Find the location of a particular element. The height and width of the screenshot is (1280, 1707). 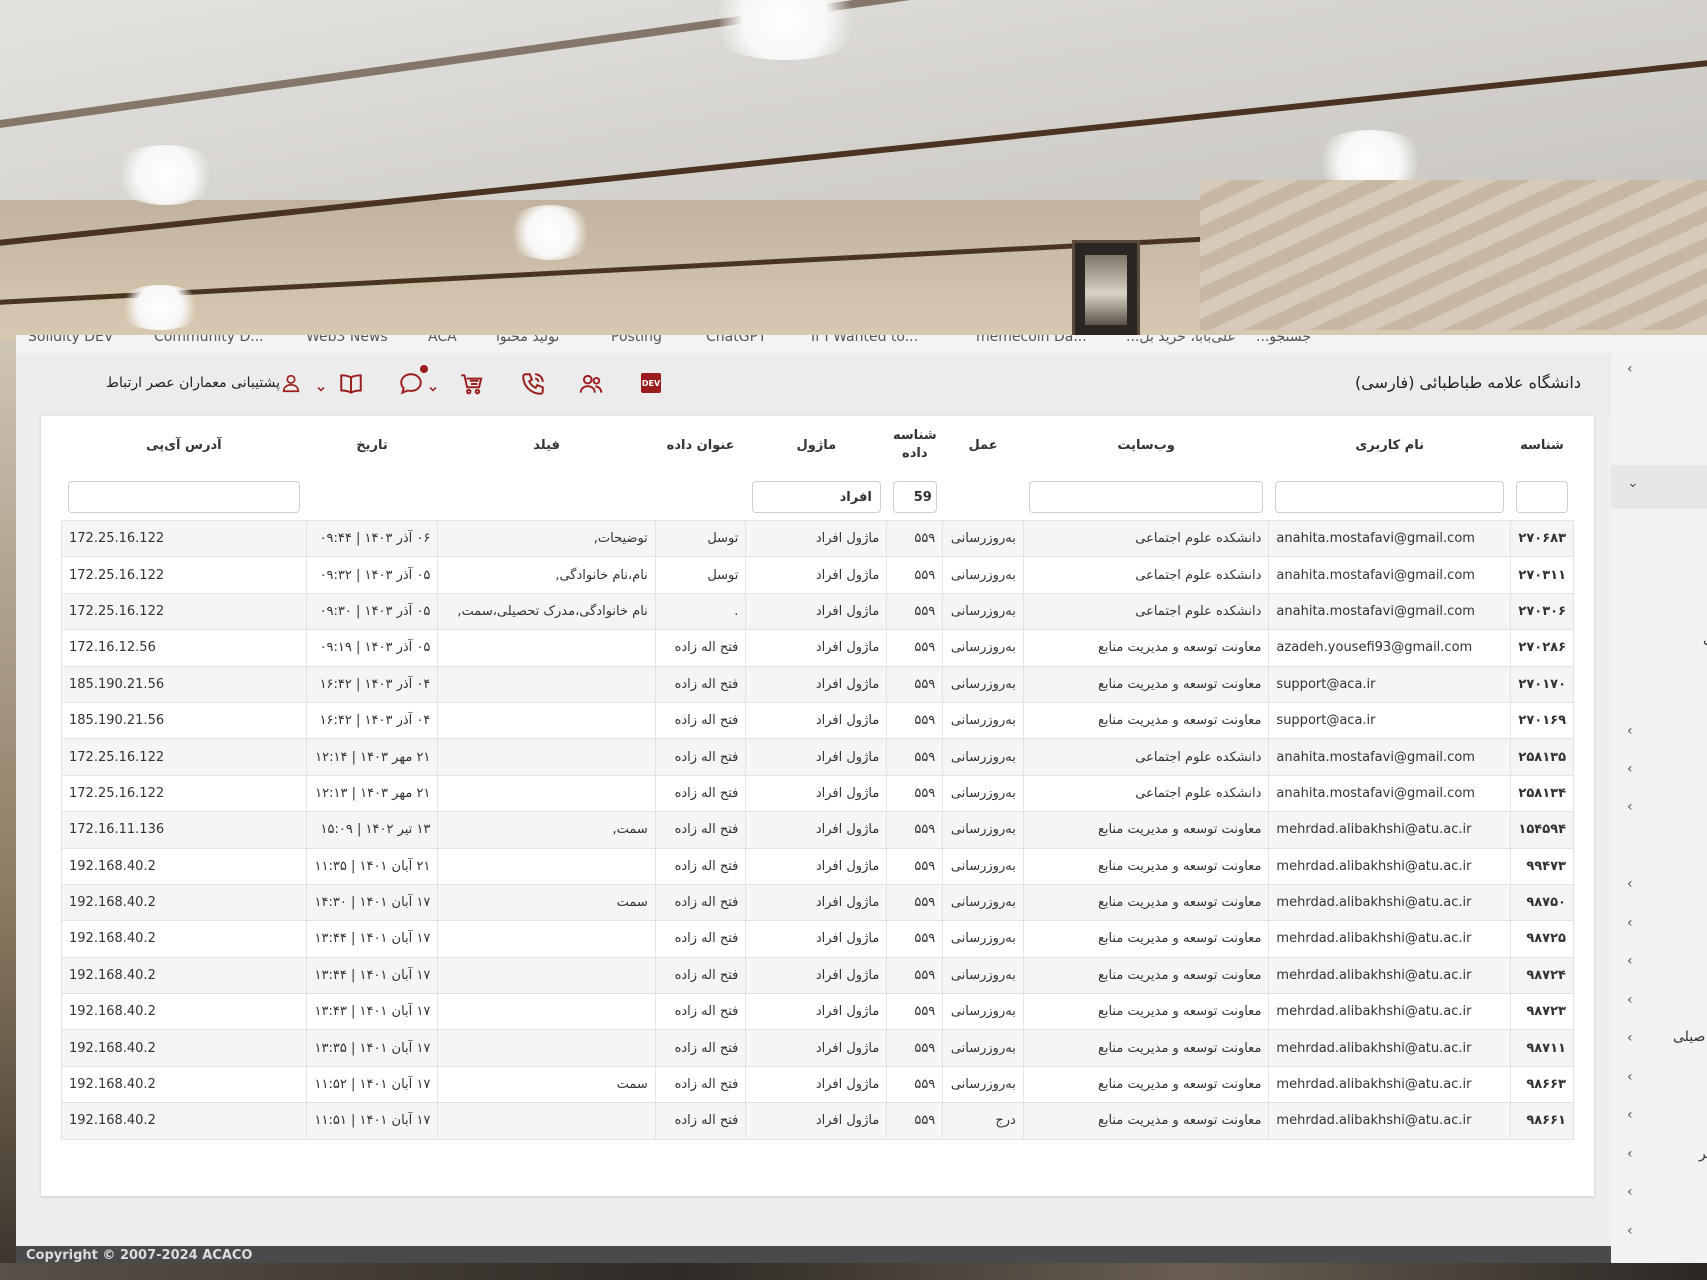

bookmark-item: Web3 News is located at coordinates (347, 340).